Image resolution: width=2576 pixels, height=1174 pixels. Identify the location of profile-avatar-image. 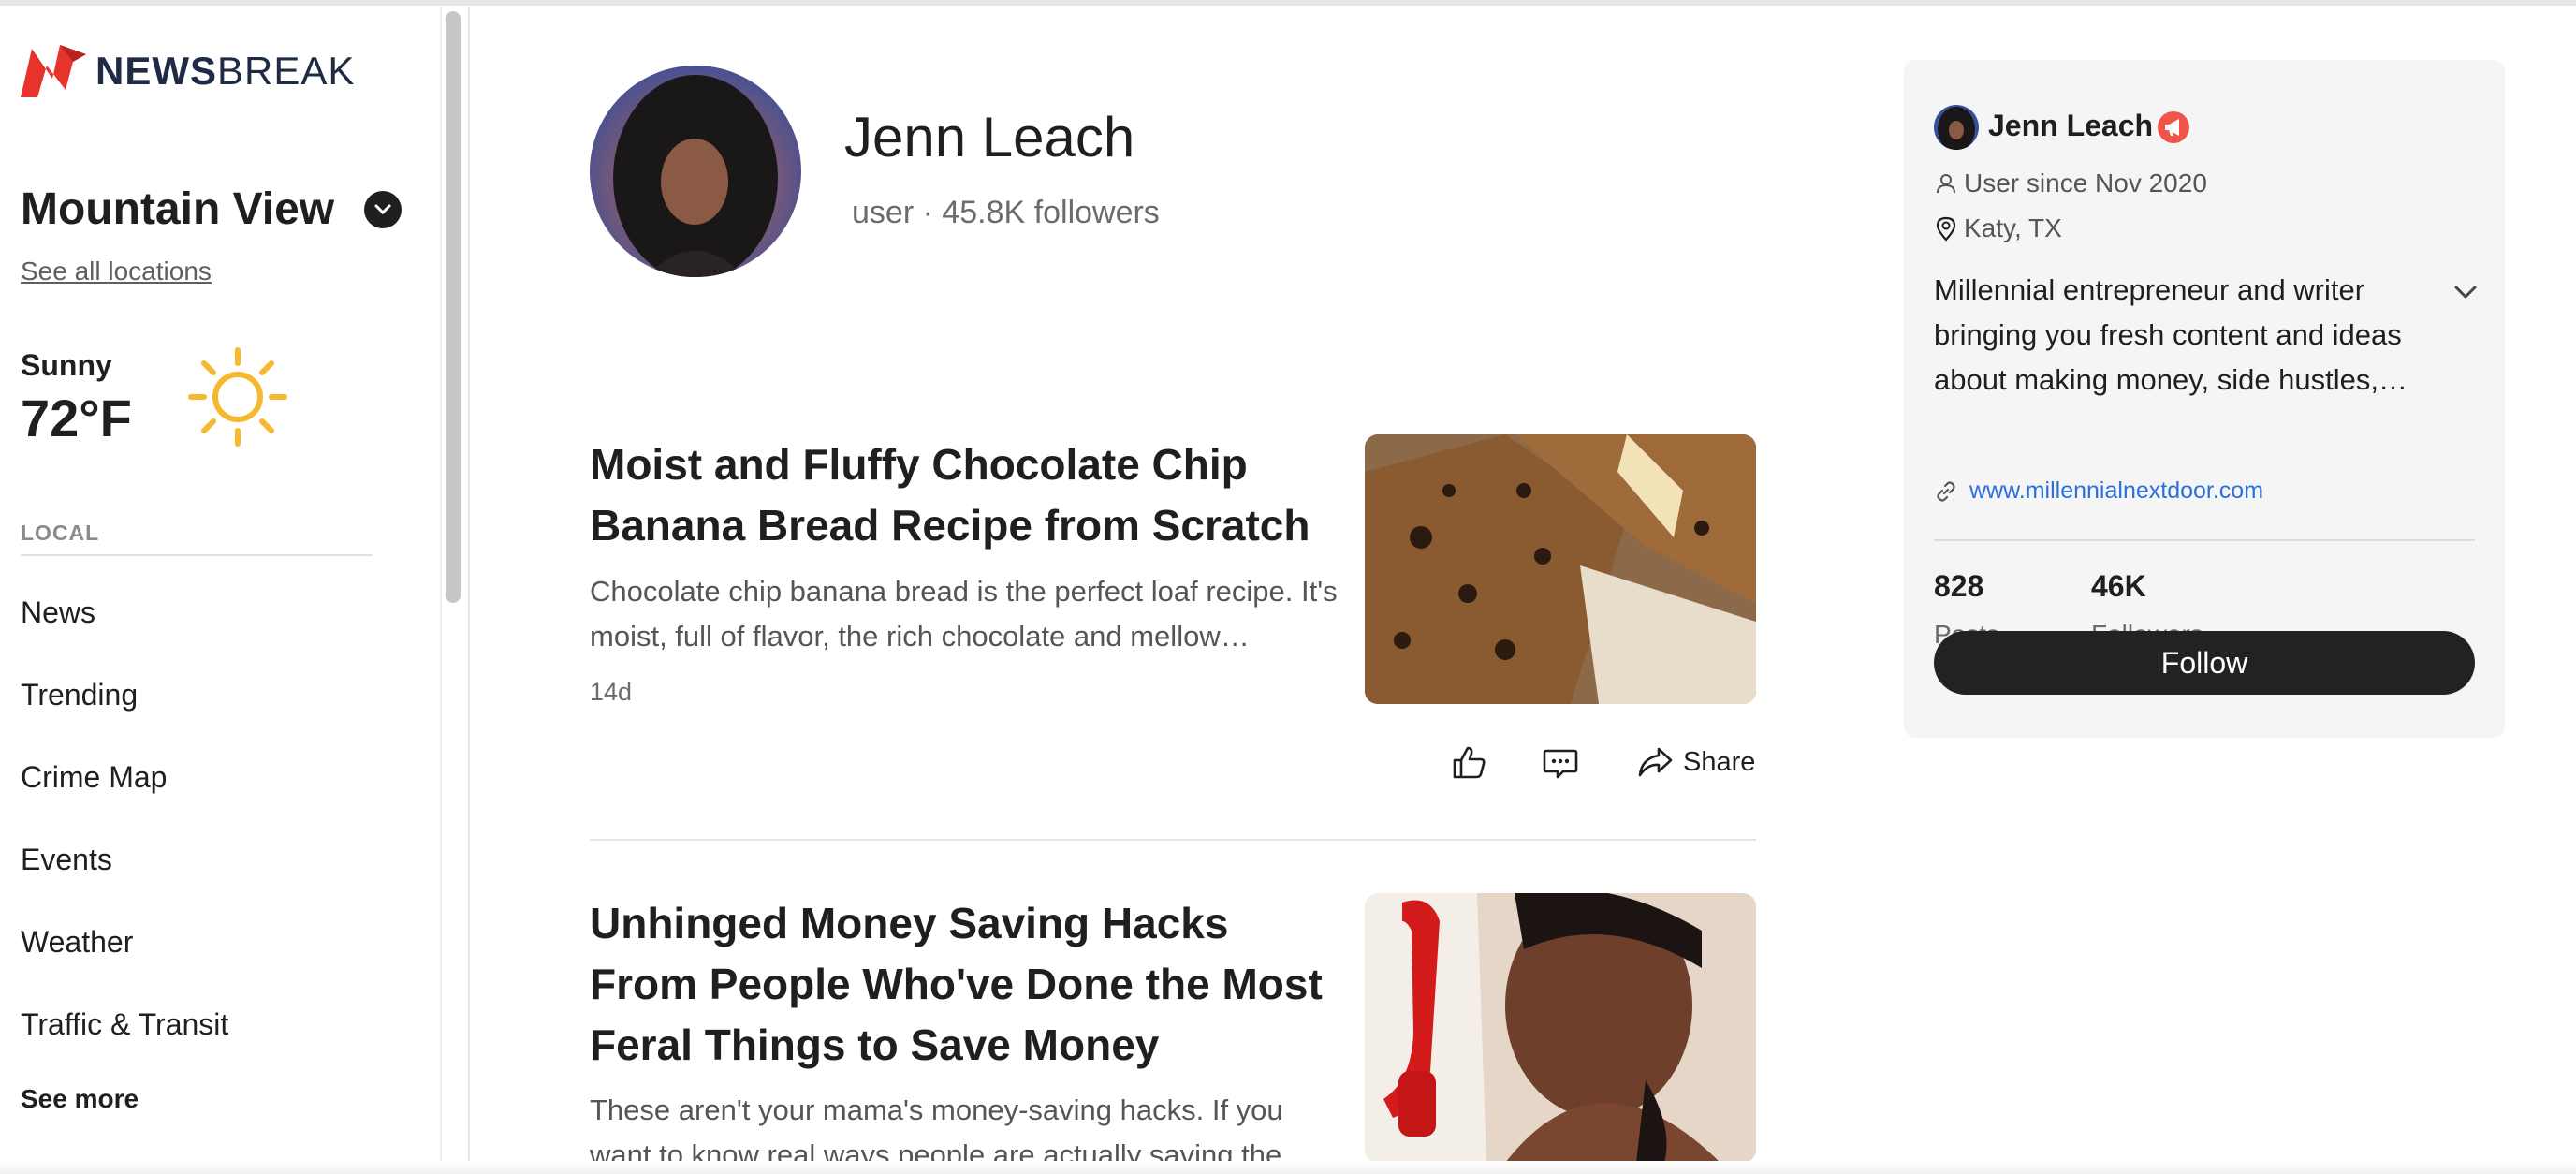
(695, 171).